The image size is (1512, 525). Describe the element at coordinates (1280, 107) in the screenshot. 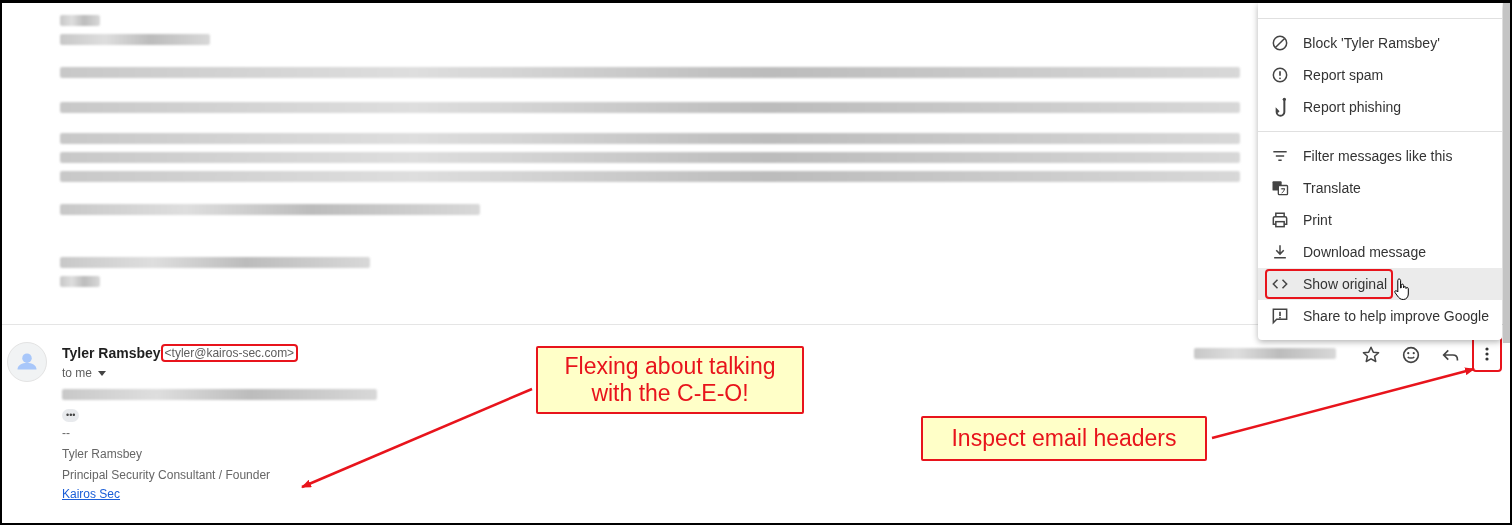

I see `fishhook-icon` at that location.